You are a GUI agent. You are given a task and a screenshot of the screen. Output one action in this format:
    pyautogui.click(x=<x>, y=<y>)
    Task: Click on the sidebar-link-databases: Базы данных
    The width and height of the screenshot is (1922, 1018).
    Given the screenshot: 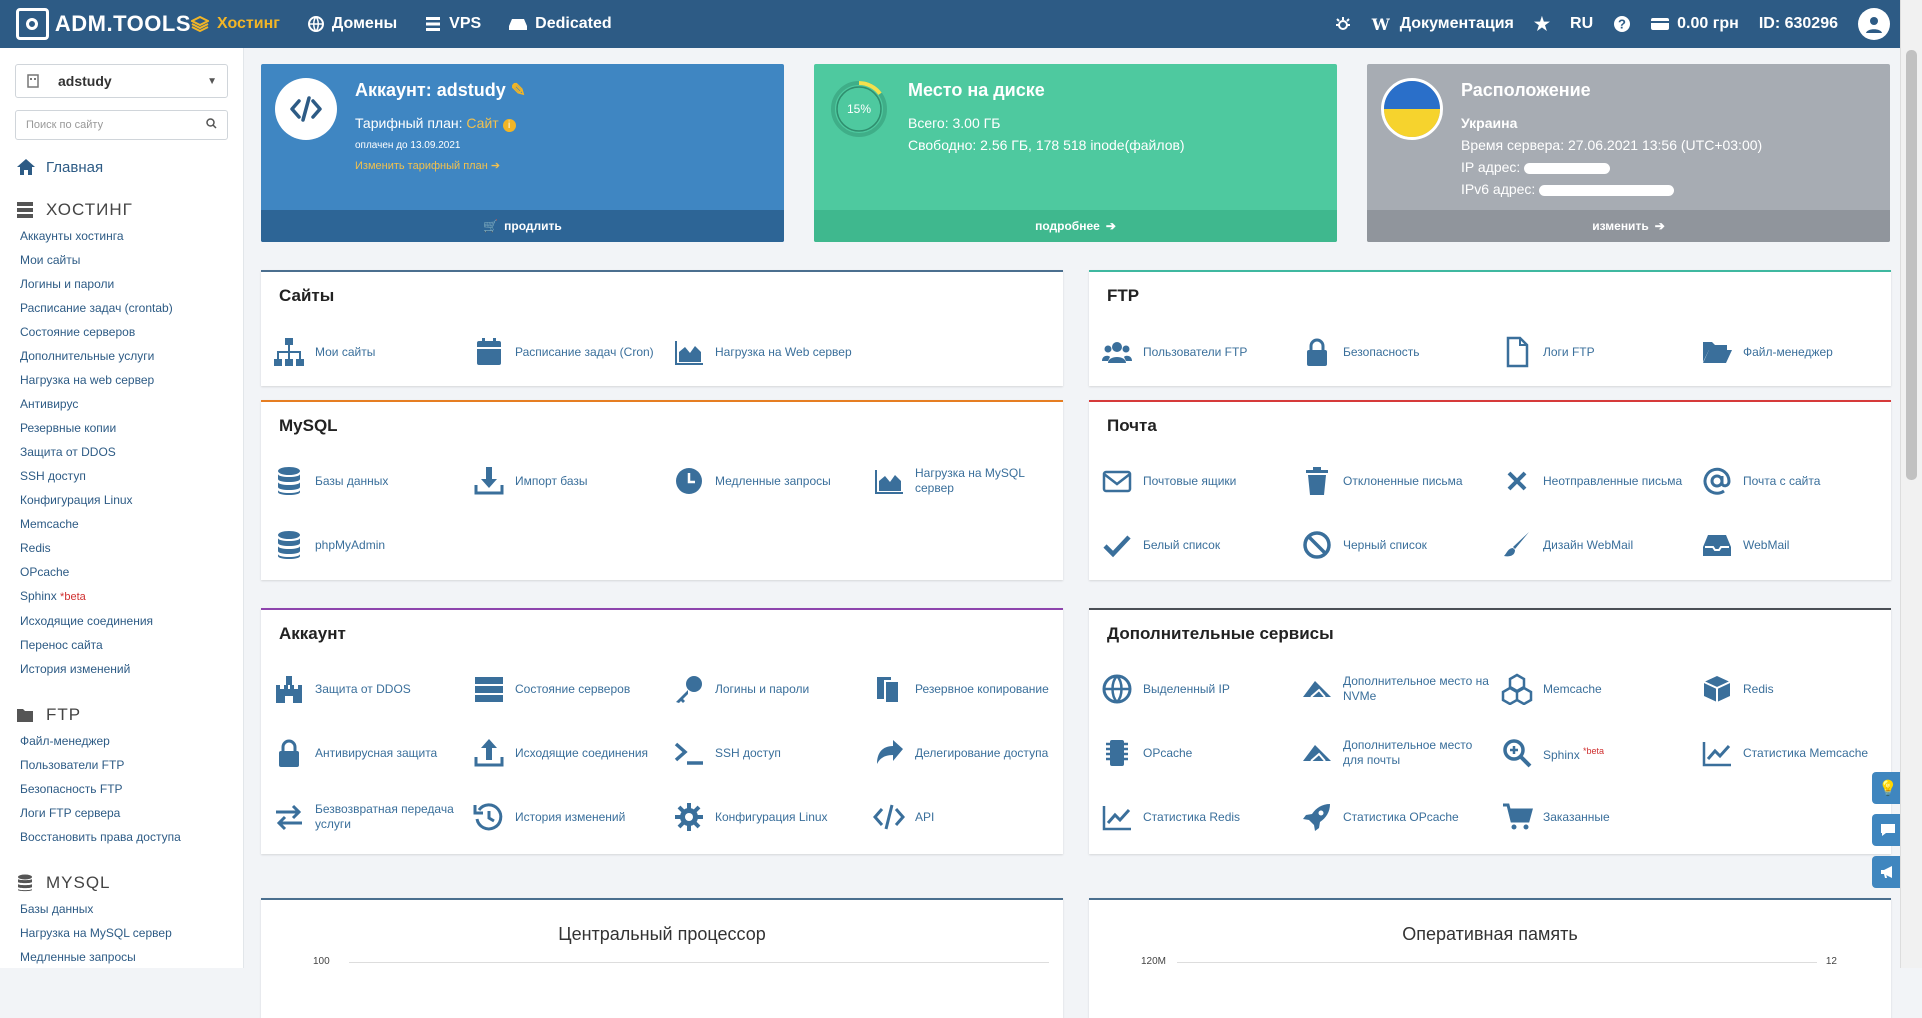 What is the action you would take?
    pyautogui.click(x=131, y=909)
    